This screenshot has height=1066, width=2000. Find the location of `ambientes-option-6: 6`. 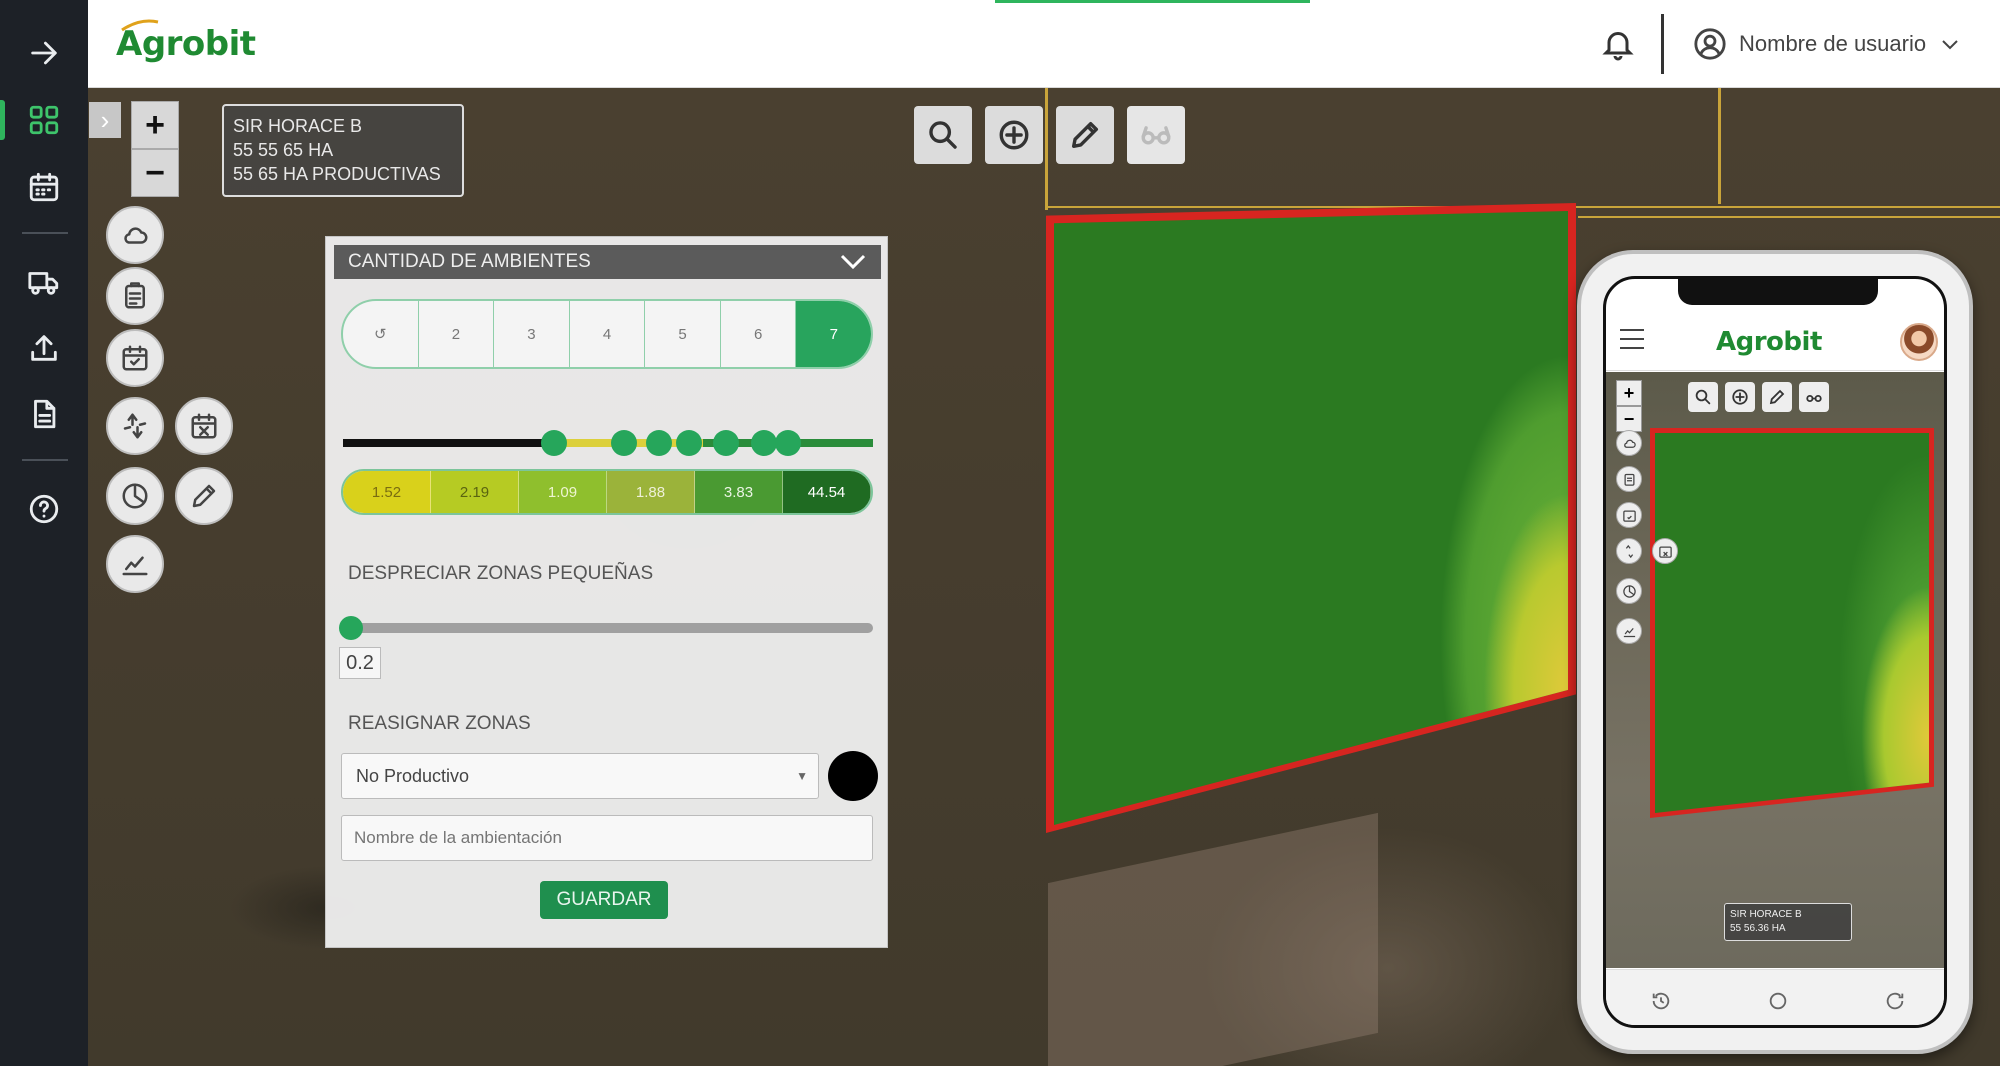

ambientes-option-6: 6 is located at coordinates (759, 334).